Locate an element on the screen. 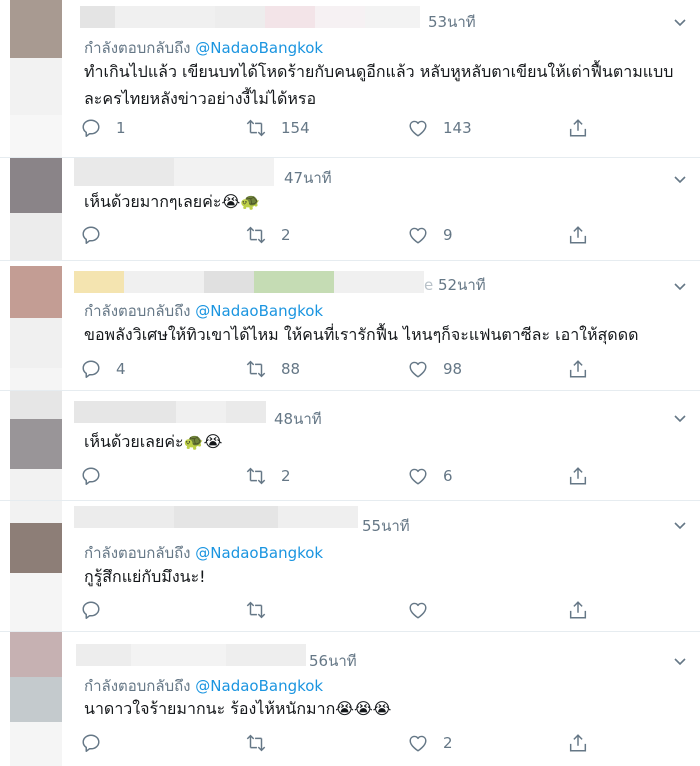 The width and height of the screenshot is (700, 766). like-button: 98 is located at coordinates (435, 369).